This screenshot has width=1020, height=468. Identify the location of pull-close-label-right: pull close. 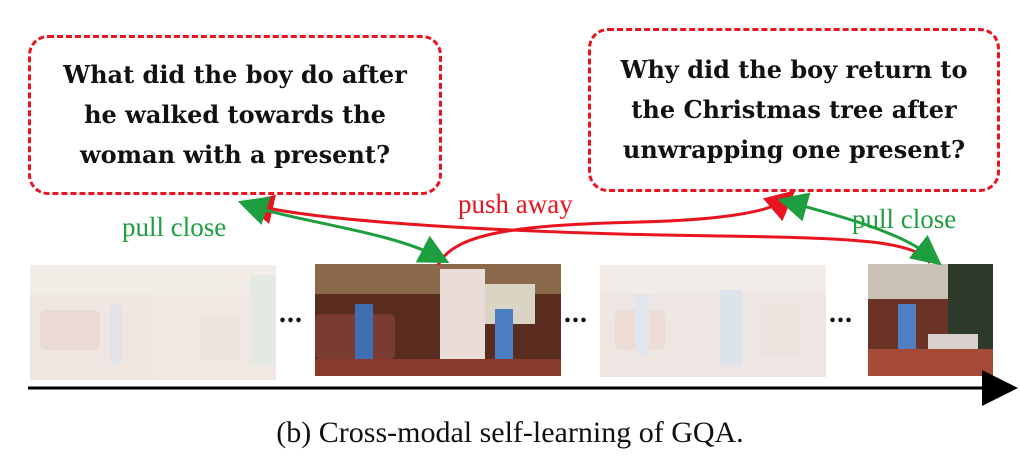
(904, 219).